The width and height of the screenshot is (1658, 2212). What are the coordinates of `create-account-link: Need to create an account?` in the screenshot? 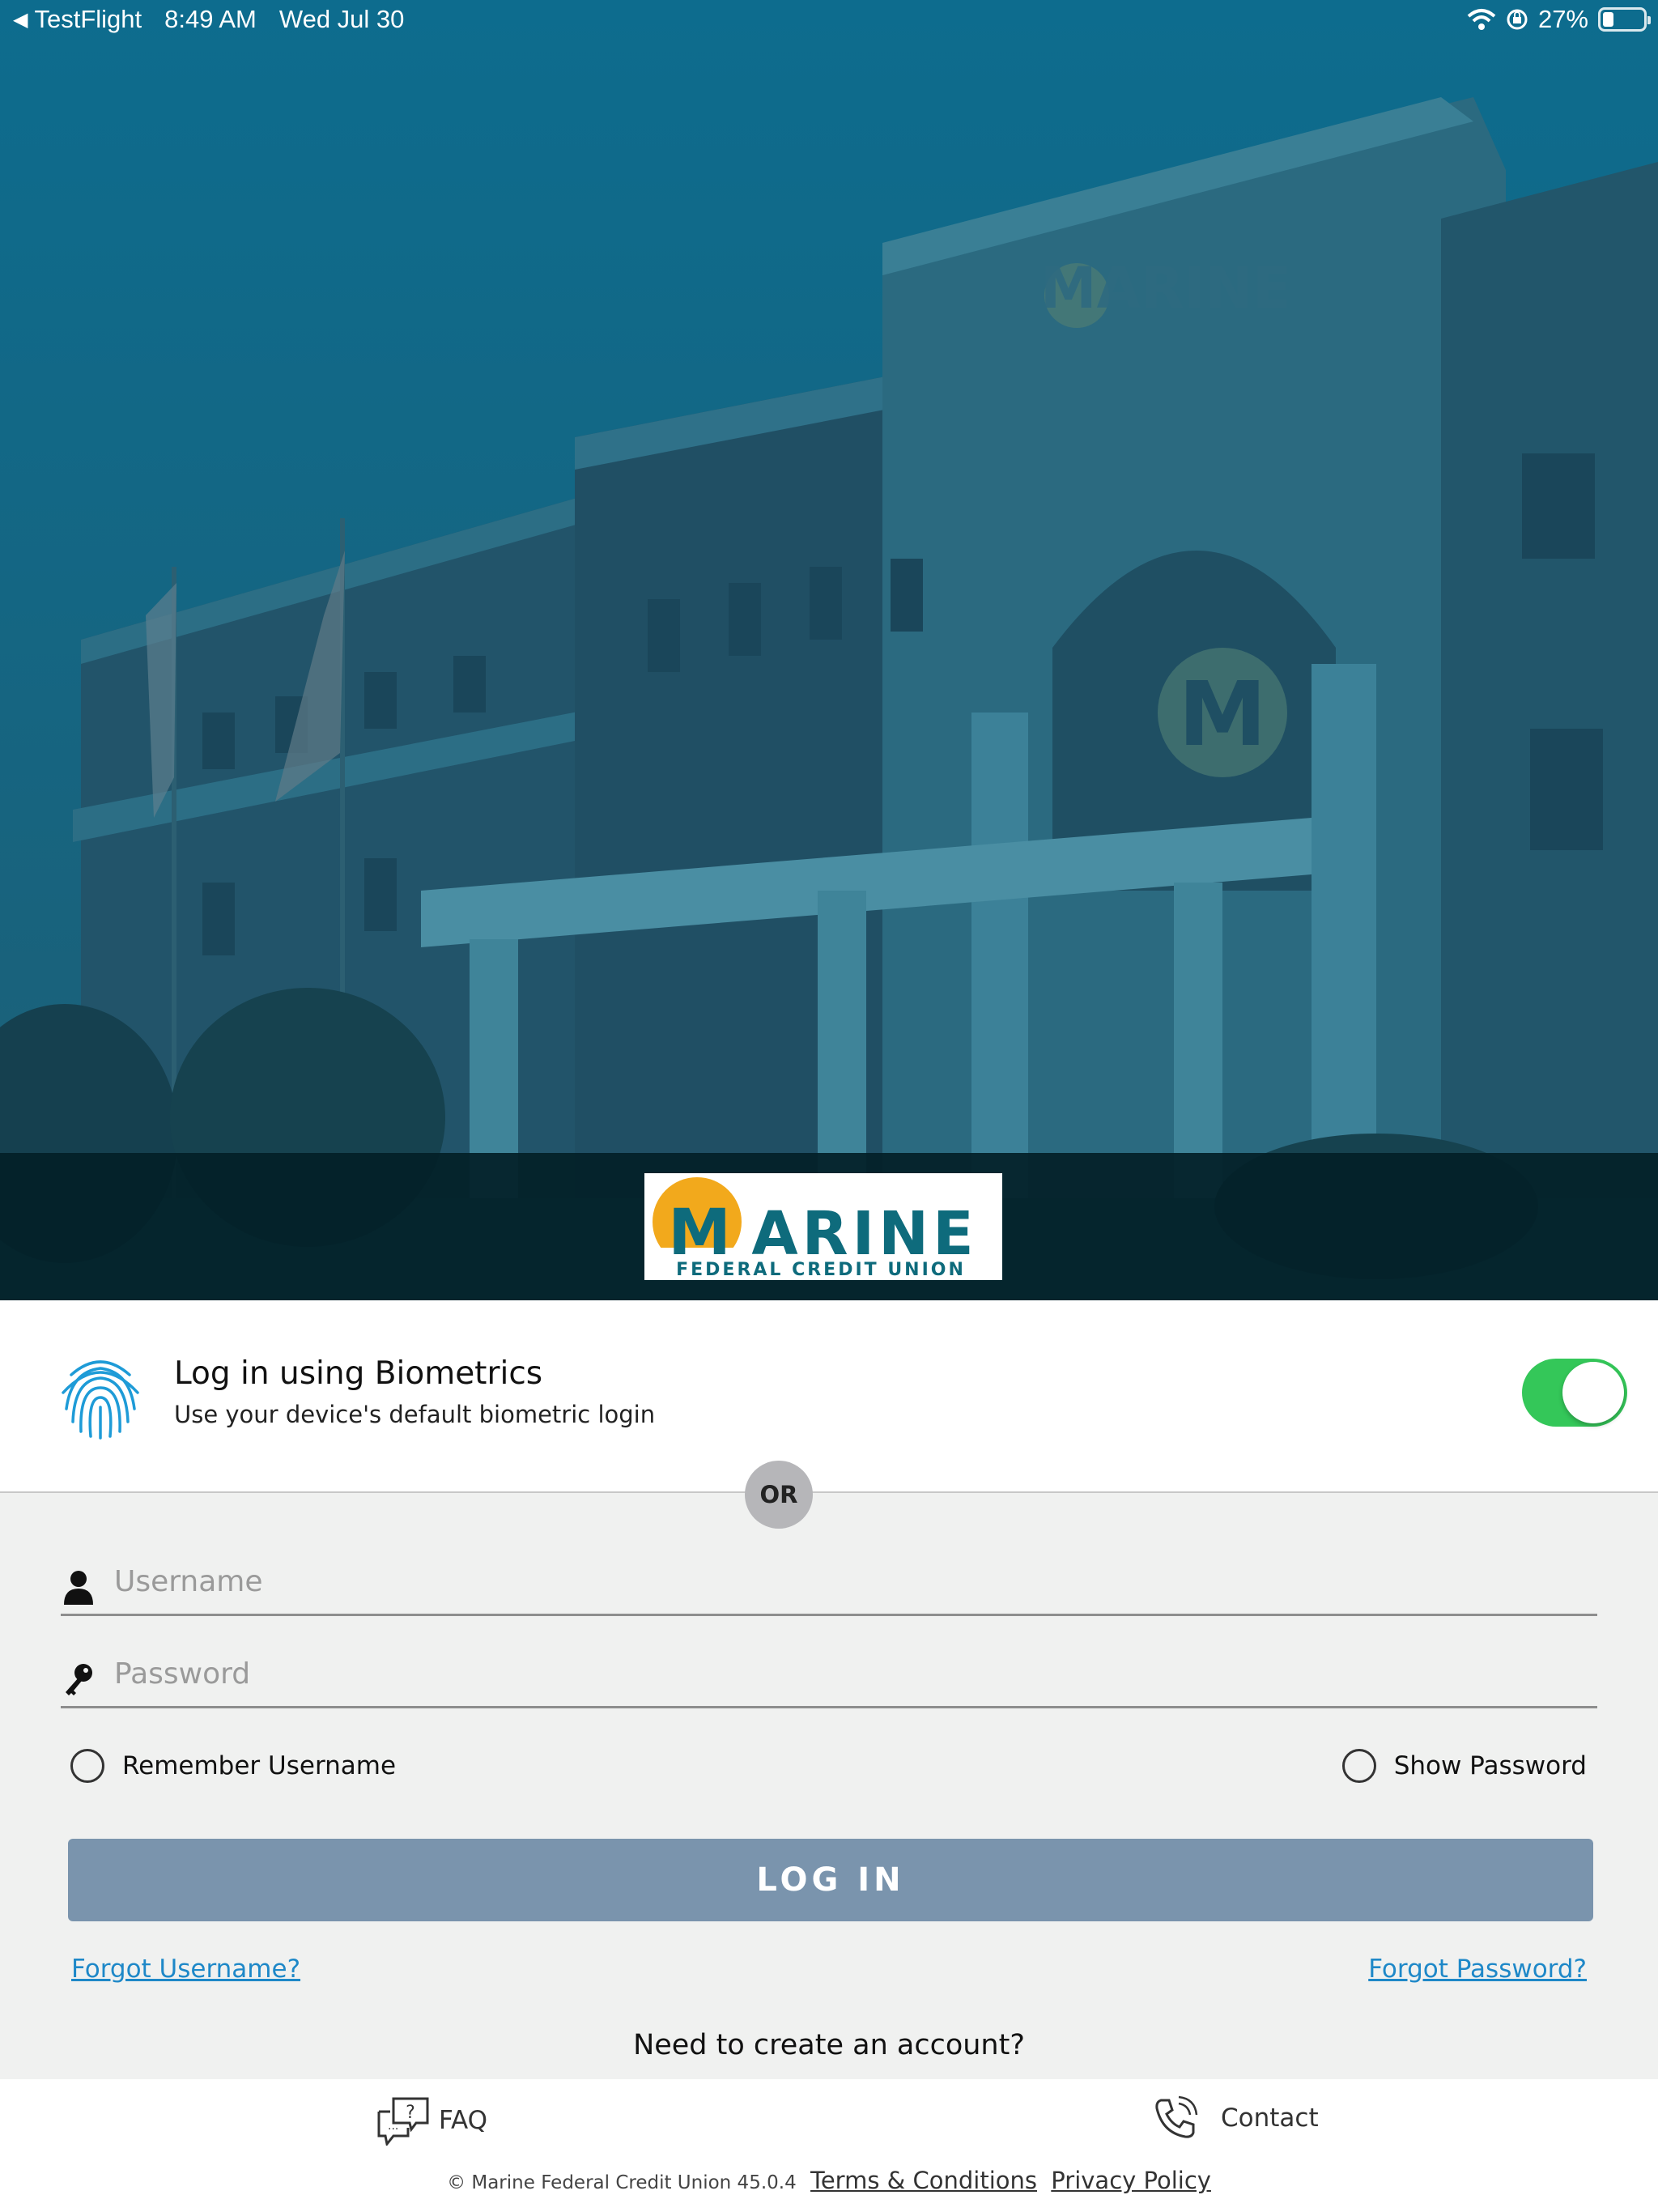 It's located at (829, 2045).